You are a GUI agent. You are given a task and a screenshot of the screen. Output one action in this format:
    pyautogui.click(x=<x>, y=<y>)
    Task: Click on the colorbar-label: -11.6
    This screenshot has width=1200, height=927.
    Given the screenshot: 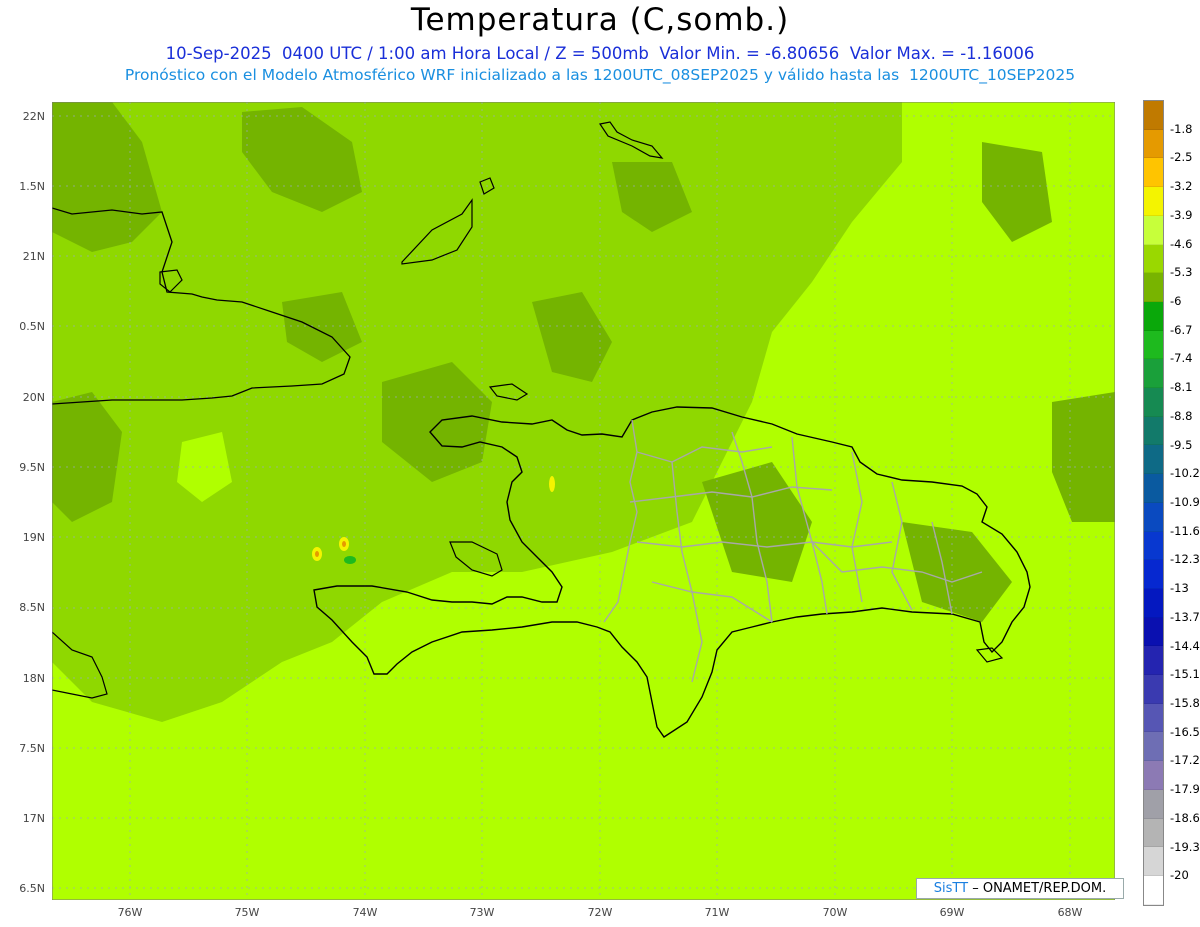 What is the action you would take?
    pyautogui.click(x=1185, y=530)
    